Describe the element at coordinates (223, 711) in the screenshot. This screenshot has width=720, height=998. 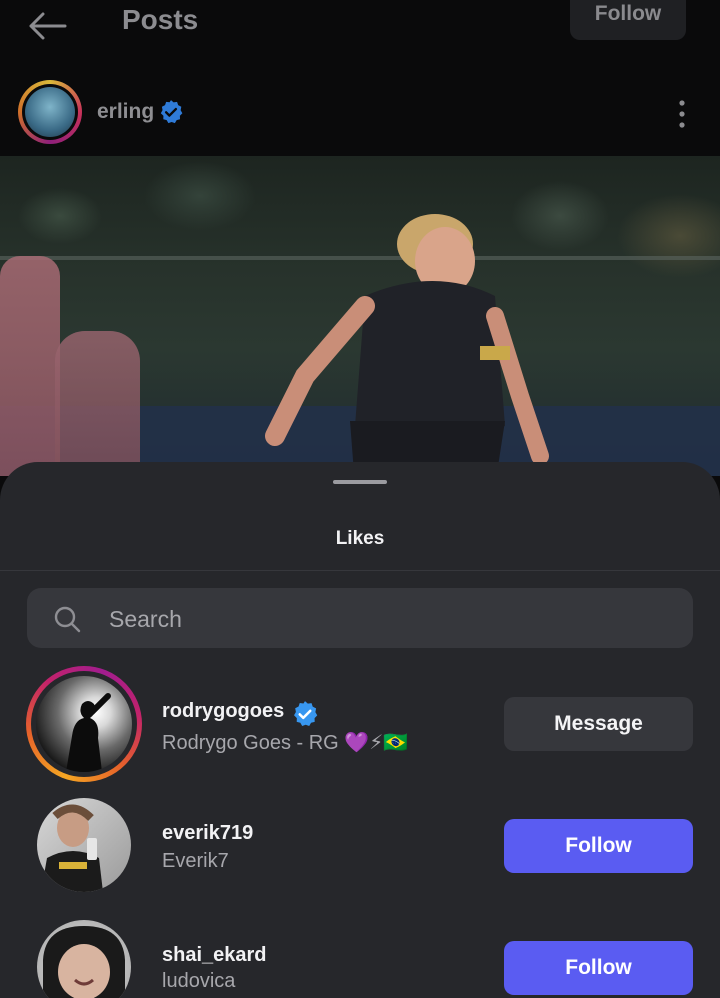
I see `username: rodrygogoes` at that location.